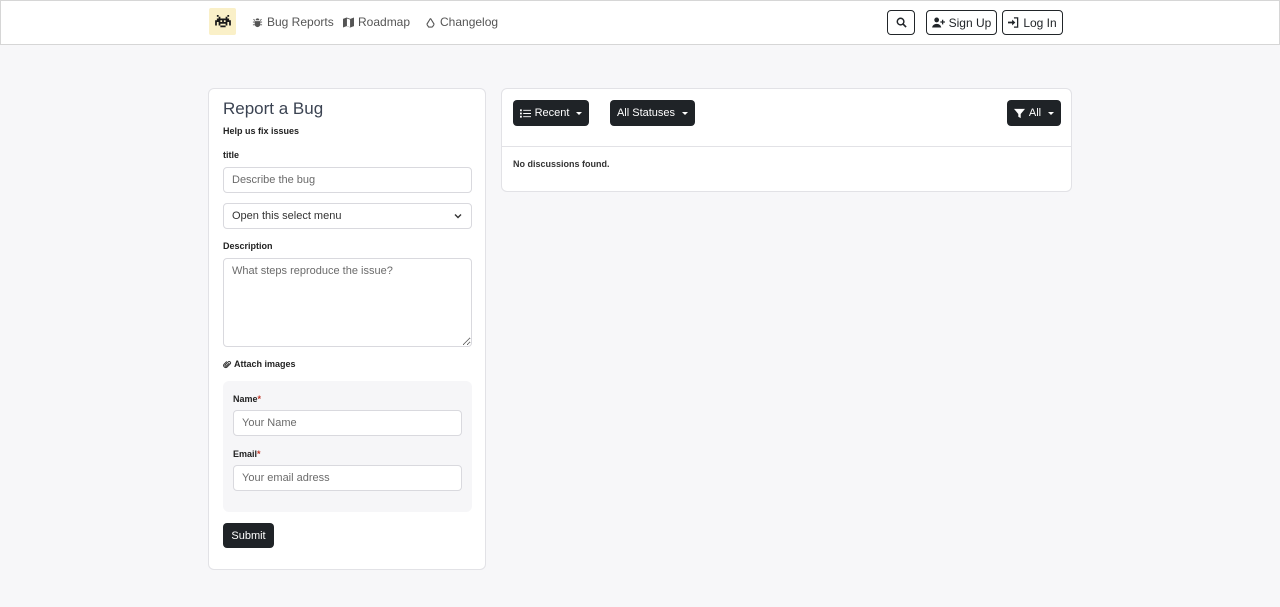 This screenshot has width=1280, height=607. I want to click on nav-link-label: Roadmap, so click(384, 22).